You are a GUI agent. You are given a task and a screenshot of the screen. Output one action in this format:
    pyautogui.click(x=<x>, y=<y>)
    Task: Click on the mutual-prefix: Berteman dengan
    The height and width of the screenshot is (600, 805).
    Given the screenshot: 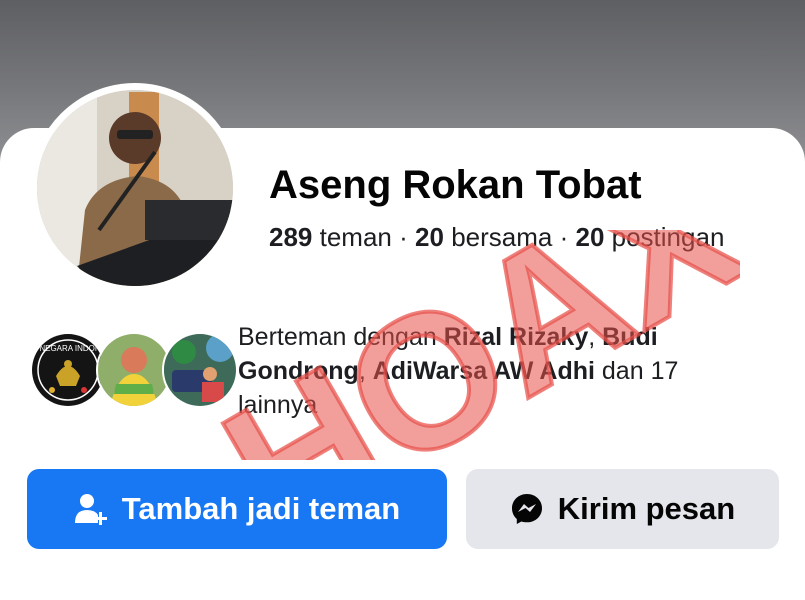 What is the action you would take?
    pyautogui.click(x=337, y=337)
    